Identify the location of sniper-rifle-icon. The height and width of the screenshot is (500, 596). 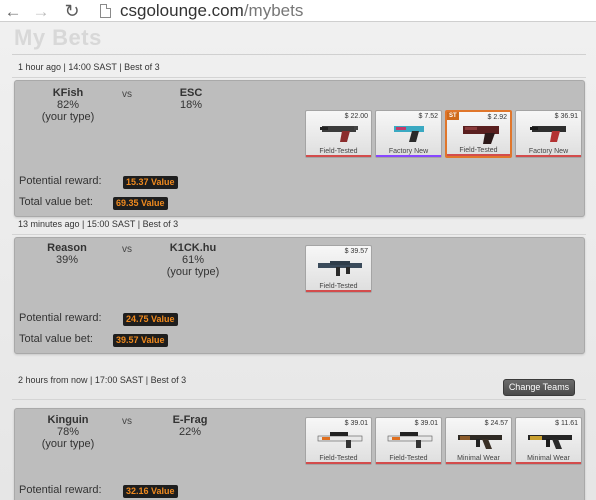
(340, 440).